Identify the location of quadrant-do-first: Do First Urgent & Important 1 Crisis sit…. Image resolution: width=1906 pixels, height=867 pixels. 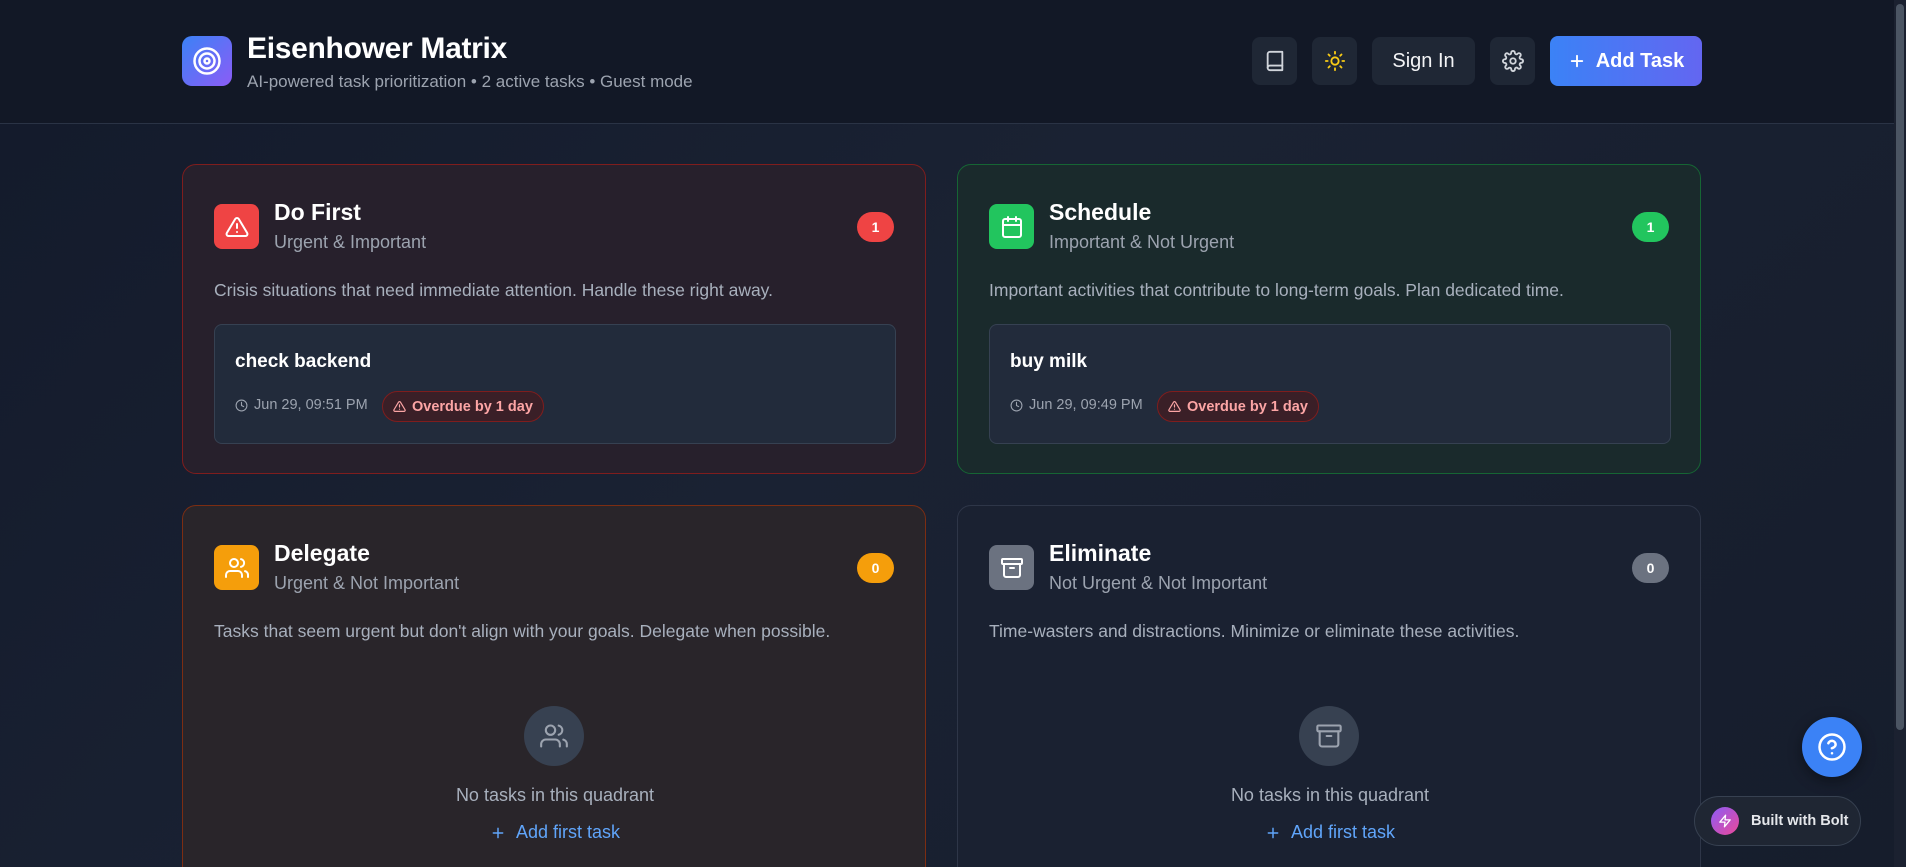
(554, 319).